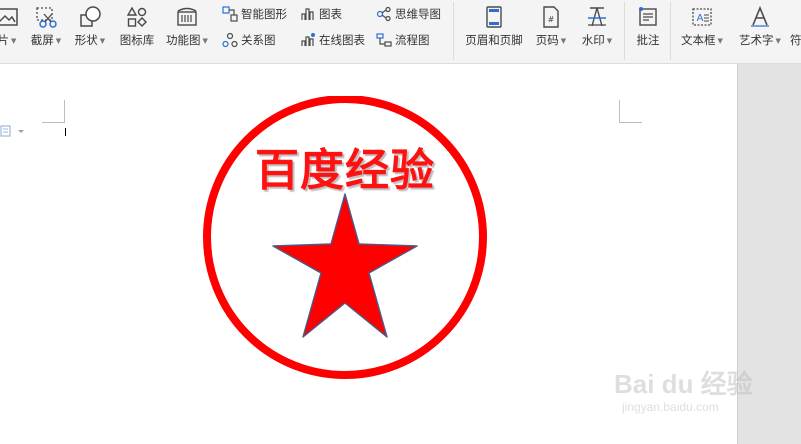 This screenshot has height=444, width=801. Describe the element at coordinates (13, 131) in the screenshot. I see `paste-options-icon` at that location.